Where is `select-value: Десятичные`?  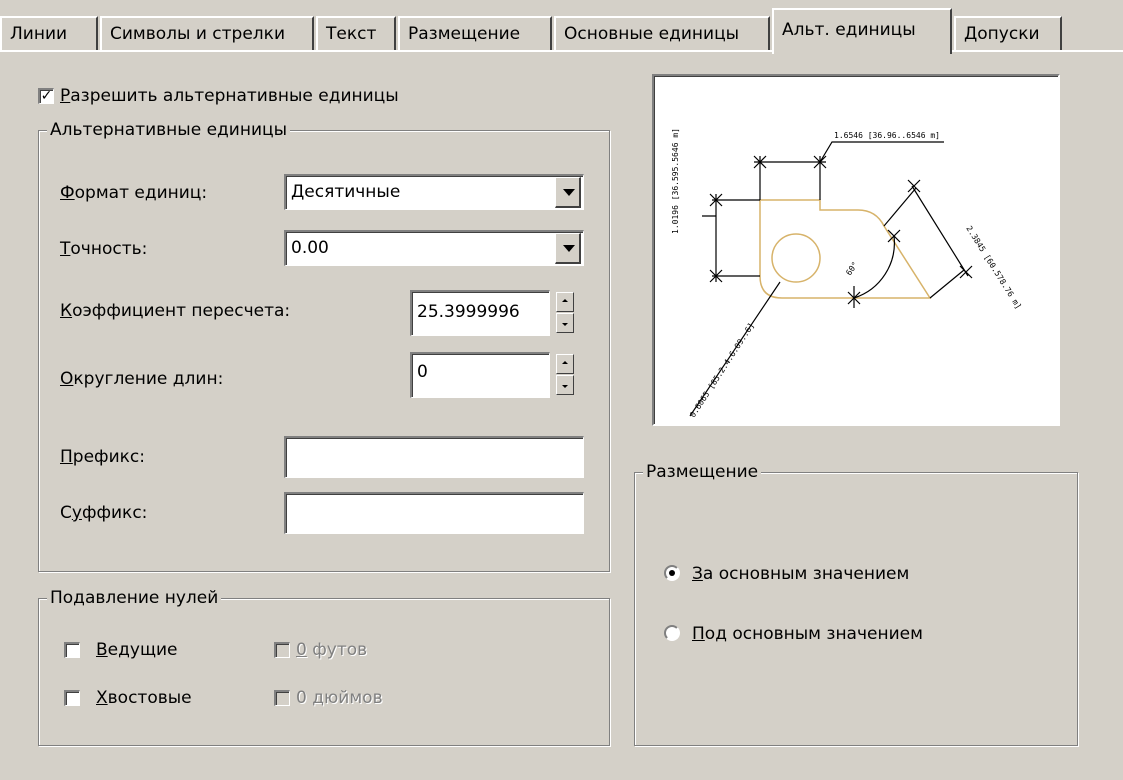
select-value: Десятичные is located at coordinates (346, 192).